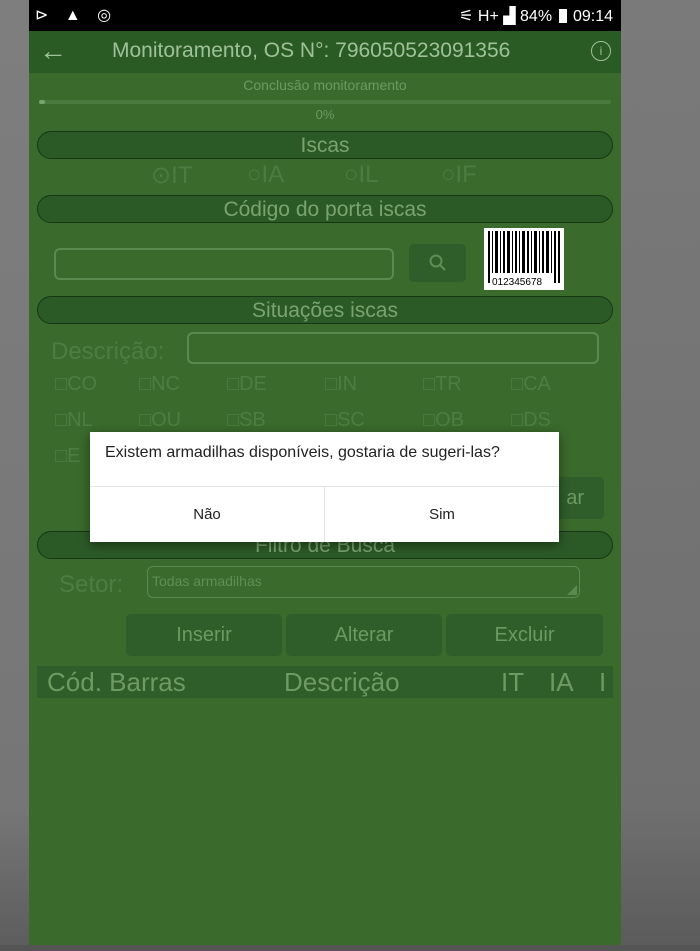 This screenshot has width=700, height=951. What do you see at coordinates (207, 514) in the screenshot?
I see `dialog-no-button: Não` at bounding box center [207, 514].